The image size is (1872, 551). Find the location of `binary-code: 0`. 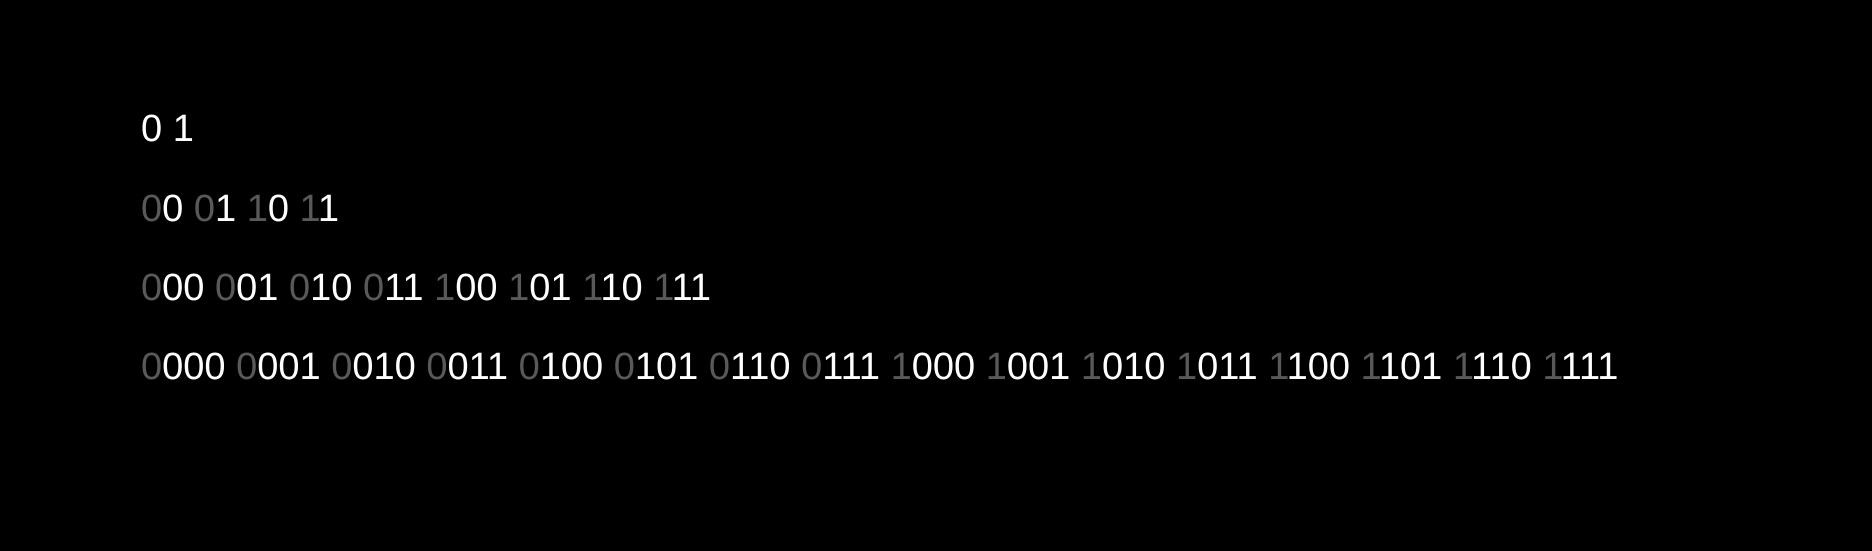

binary-code: 0 is located at coordinates (151, 129).